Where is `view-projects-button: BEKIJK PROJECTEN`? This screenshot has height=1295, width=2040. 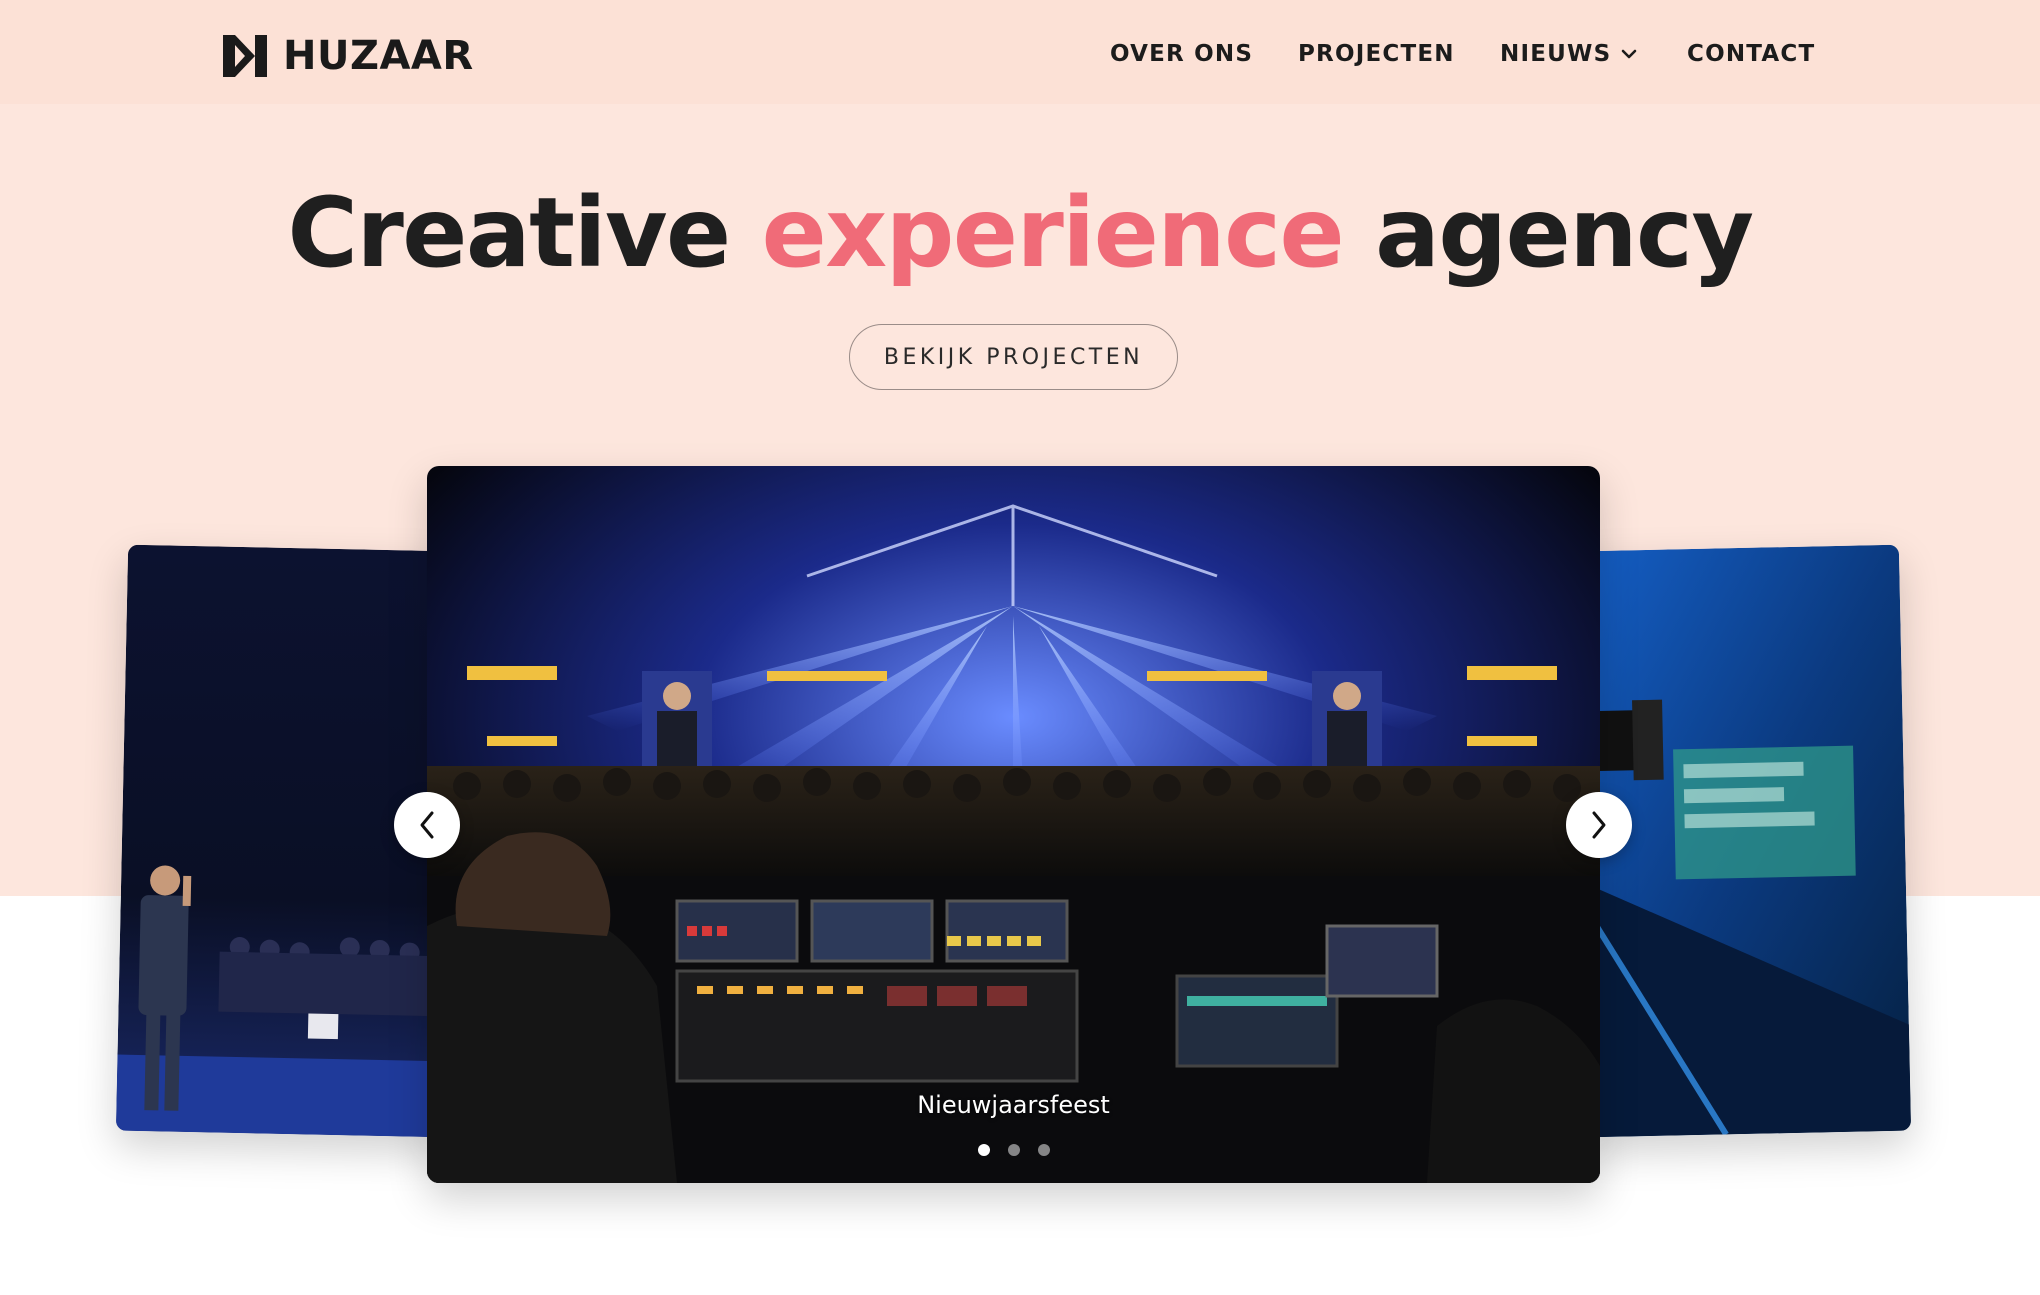
view-projects-button: BEKIJK PROJECTEN is located at coordinates (1013, 357).